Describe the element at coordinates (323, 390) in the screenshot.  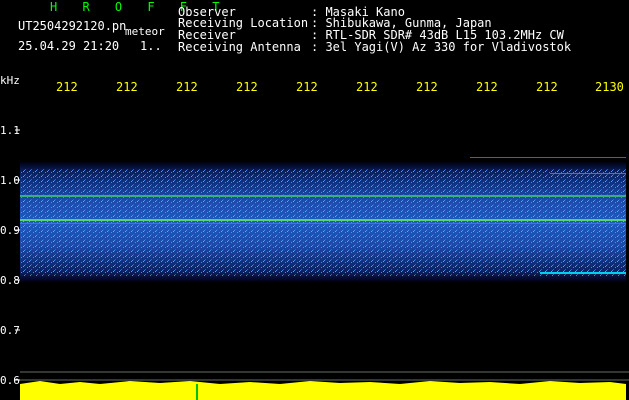
I see `amplitude-bar` at that location.